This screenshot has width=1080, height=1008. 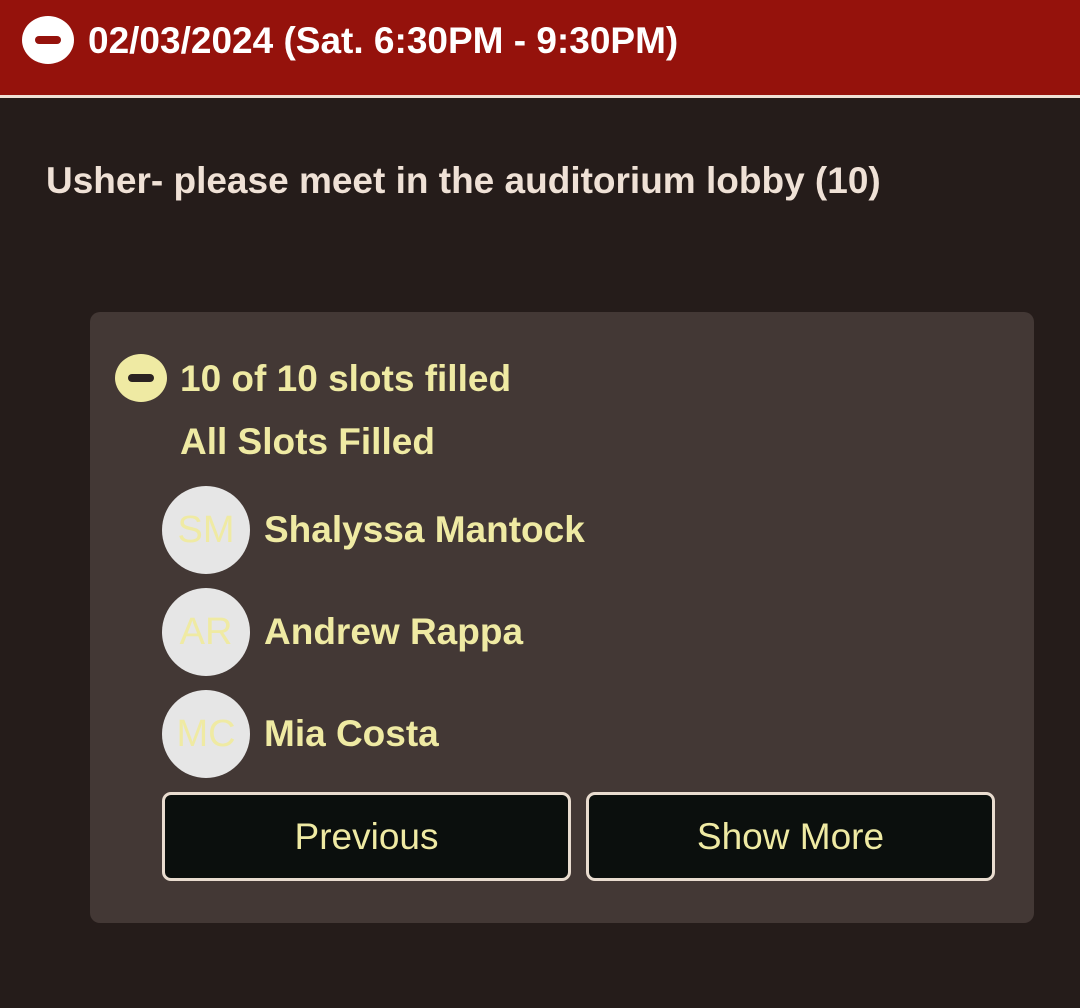 I want to click on show-more-button: Show More, so click(x=790, y=836).